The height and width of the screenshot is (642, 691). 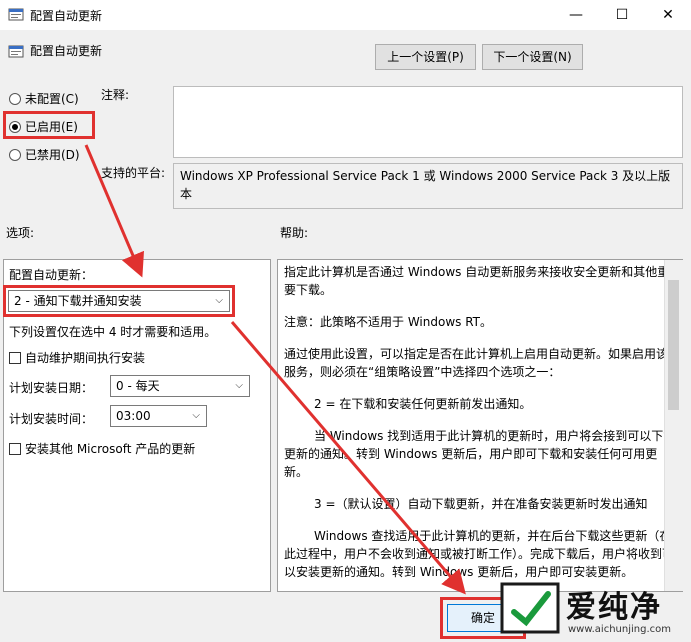 I want to click on arrow-to-ok, so click(x=348, y=458).